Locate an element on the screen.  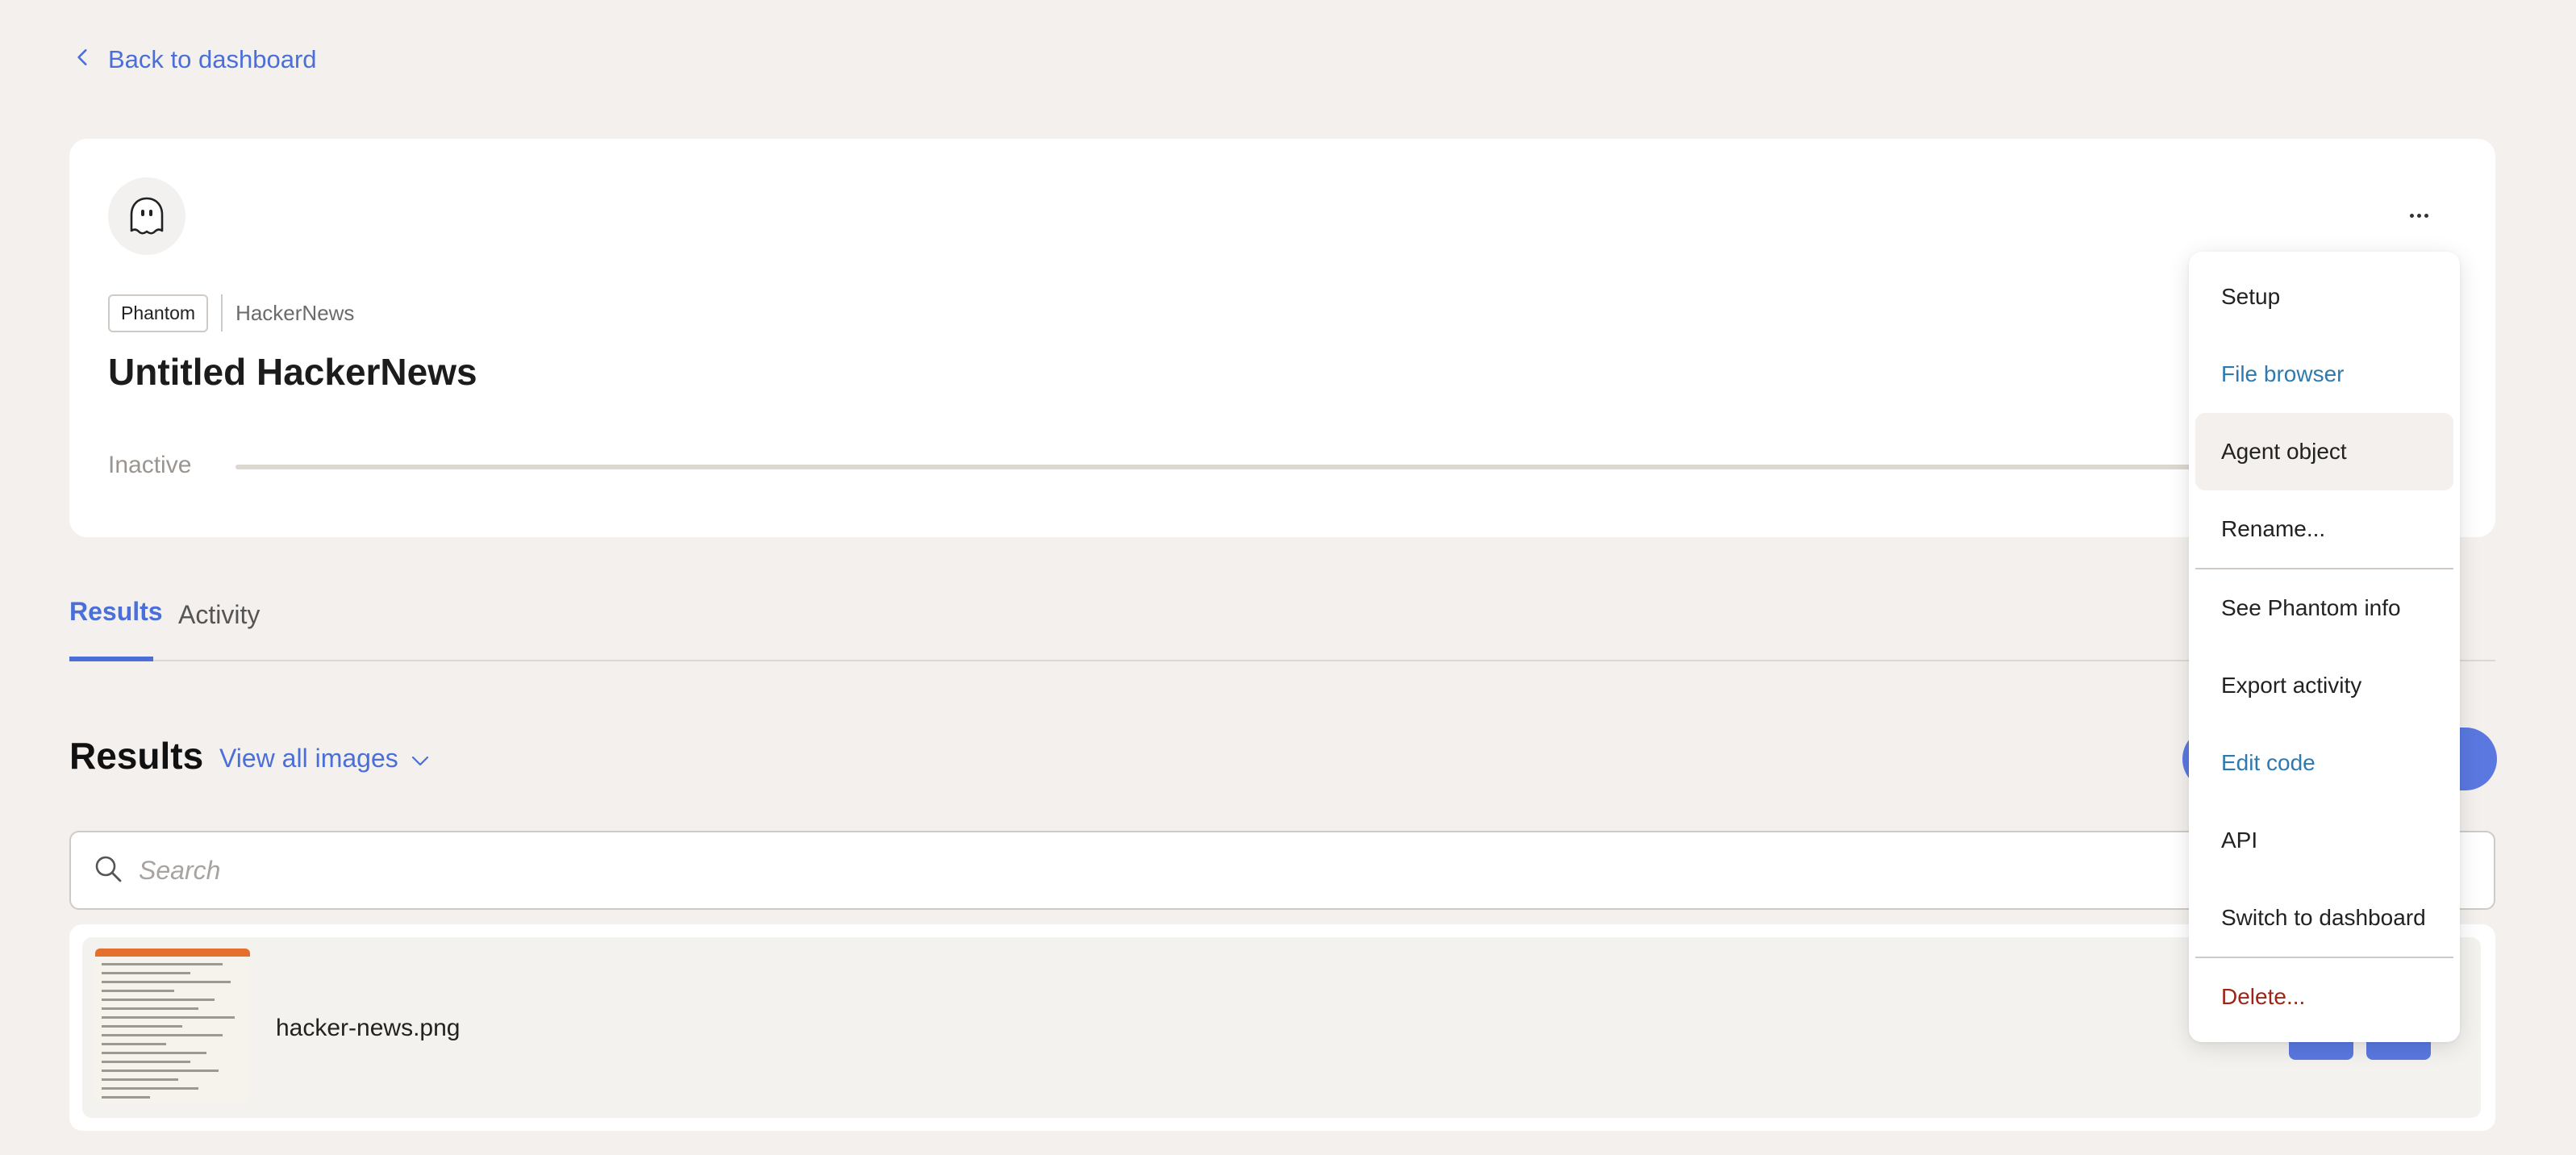
status-progress-bar is located at coordinates (1260, 467).